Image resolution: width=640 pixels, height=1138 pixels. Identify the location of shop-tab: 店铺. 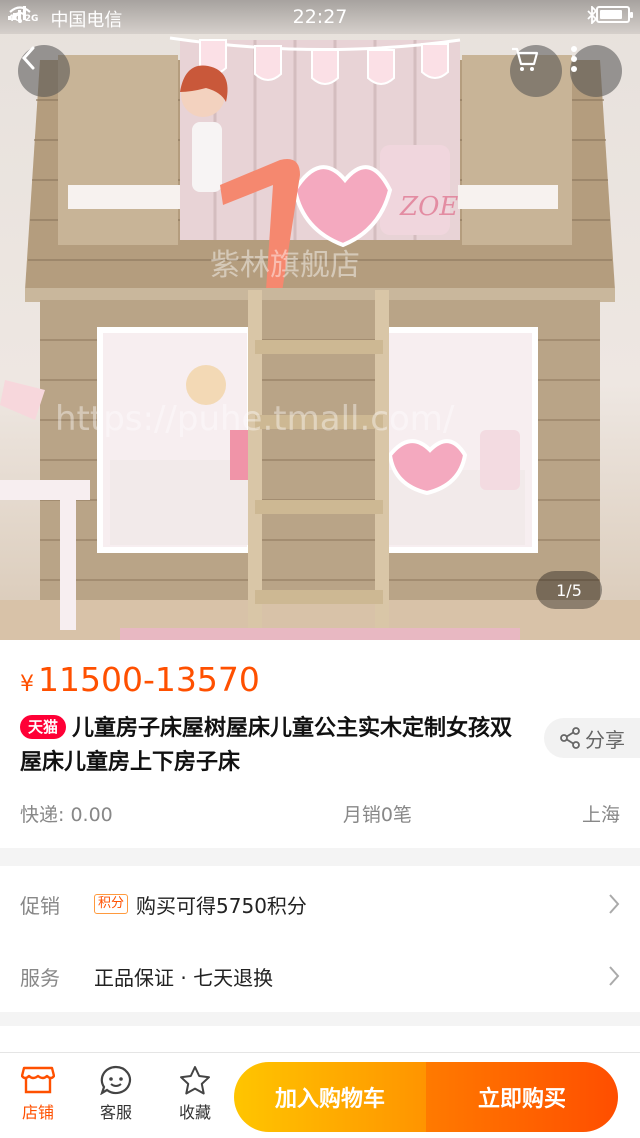
(38, 1094).